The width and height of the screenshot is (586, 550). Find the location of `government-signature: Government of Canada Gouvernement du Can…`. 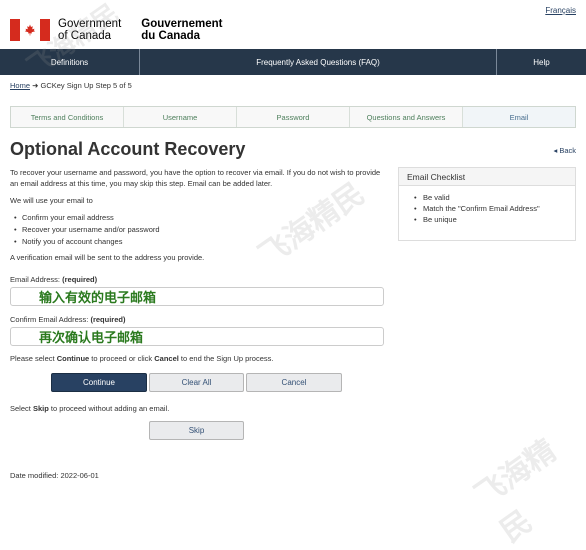

government-signature: Government of Canada Gouvernement du Can… is located at coordinates (116, 30).